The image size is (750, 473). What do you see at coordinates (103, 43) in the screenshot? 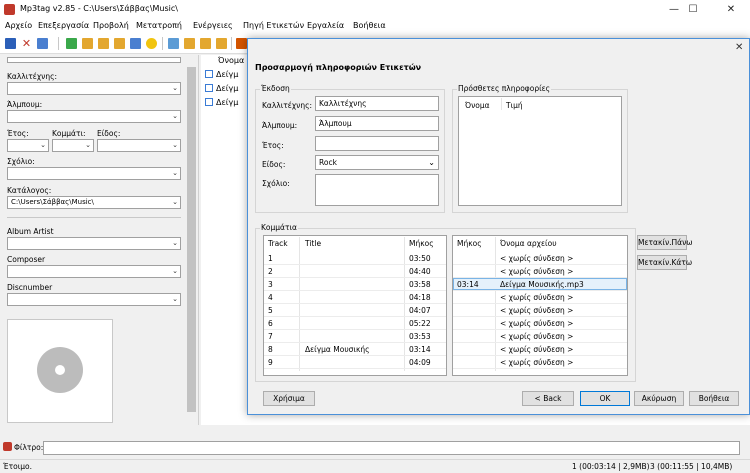
I see `tag-from-tag-icon` at bounding box center [103, 43].